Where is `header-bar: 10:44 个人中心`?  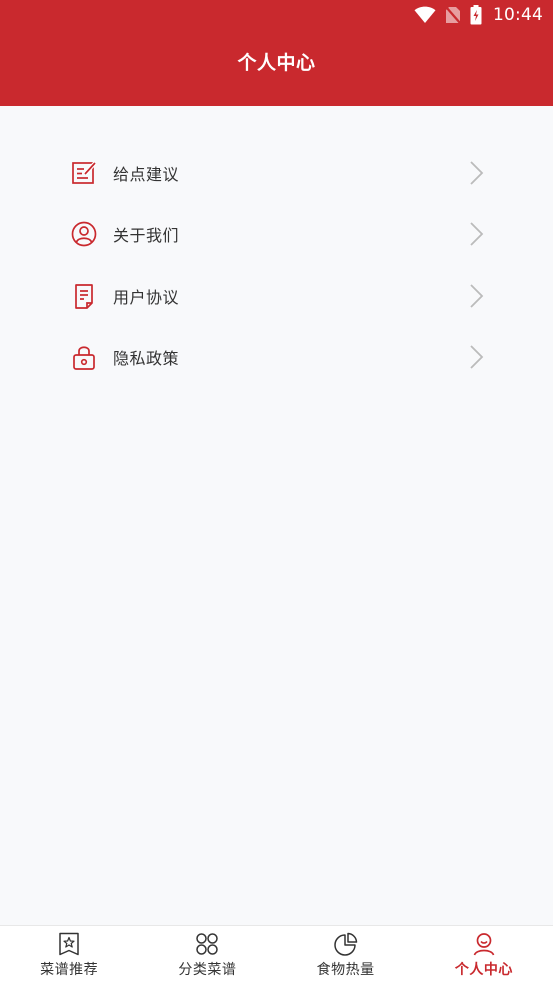 header-bar: 10:44 个人中心 is located at coordinates (276, 53).